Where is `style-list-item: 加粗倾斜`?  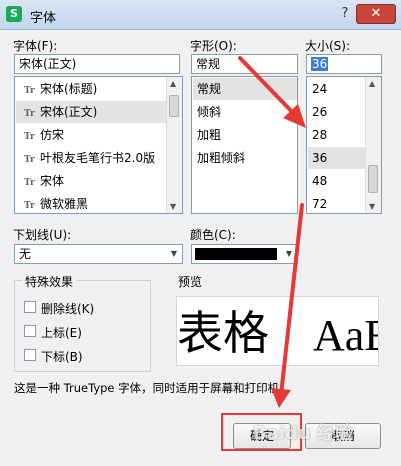 style-list-item: 加粗倾斜 is located at coordinates (245, 158).